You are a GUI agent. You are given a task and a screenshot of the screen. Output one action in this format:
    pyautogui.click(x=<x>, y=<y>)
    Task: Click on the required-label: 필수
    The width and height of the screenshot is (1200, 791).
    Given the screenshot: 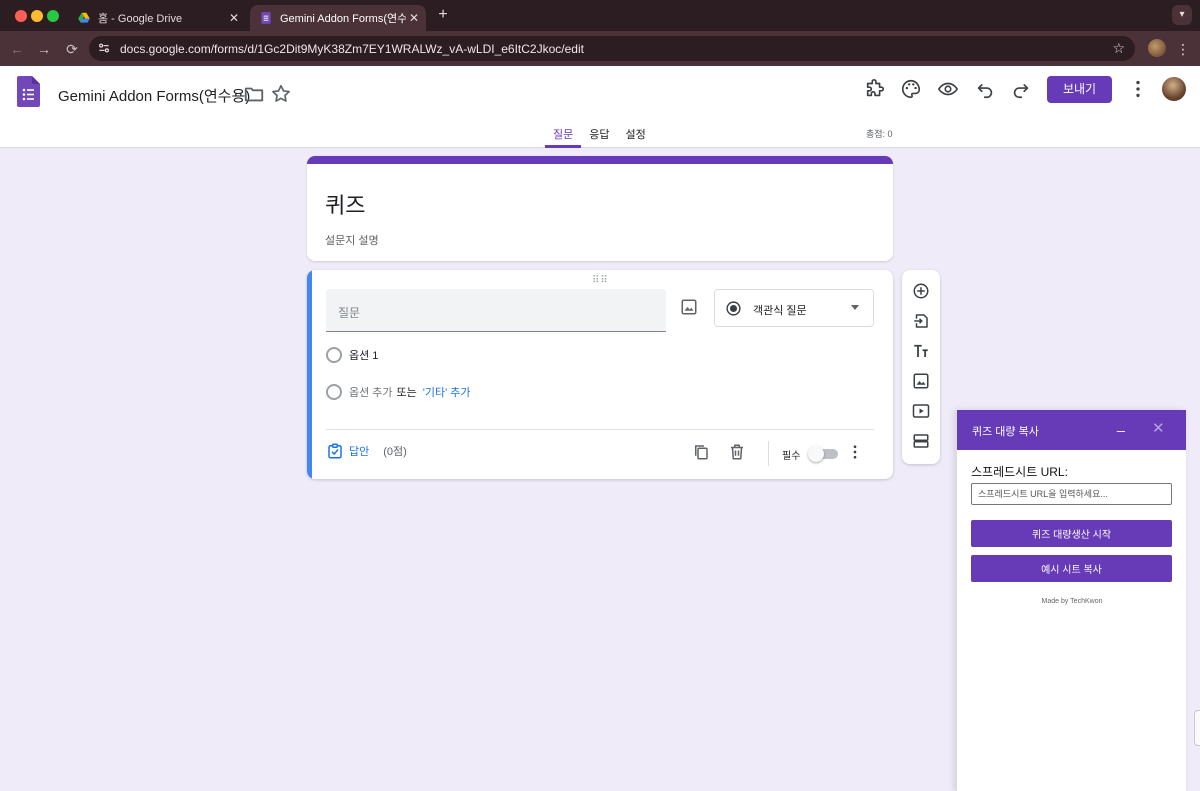 What is the action you would take?
    pyautogui.click(x=791, y=456)
    